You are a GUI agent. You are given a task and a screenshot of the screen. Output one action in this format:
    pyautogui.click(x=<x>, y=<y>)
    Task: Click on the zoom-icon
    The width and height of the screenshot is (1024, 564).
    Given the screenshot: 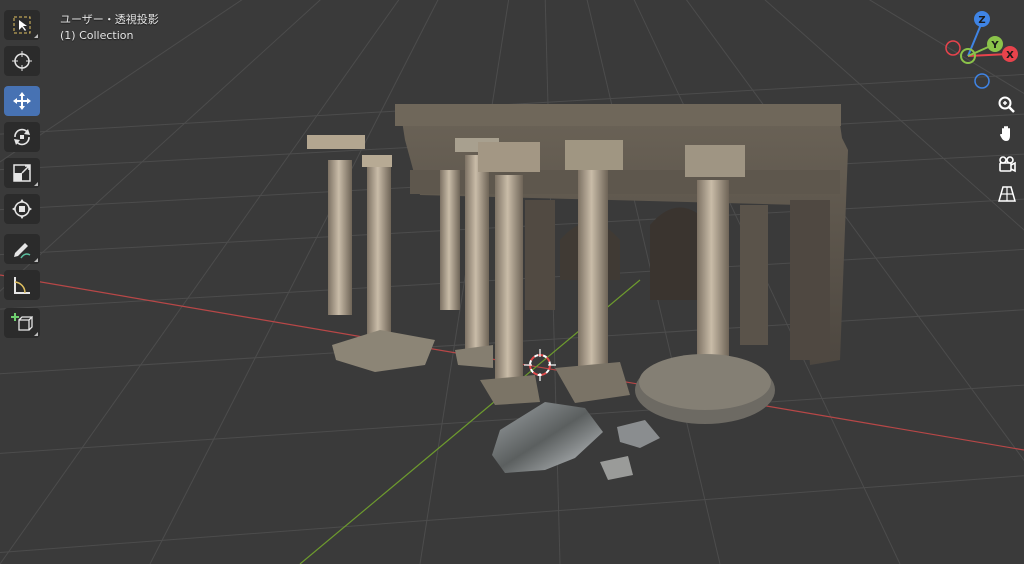 What is the action you would take?
    pyautogui.click(x=1006, y=104)
    